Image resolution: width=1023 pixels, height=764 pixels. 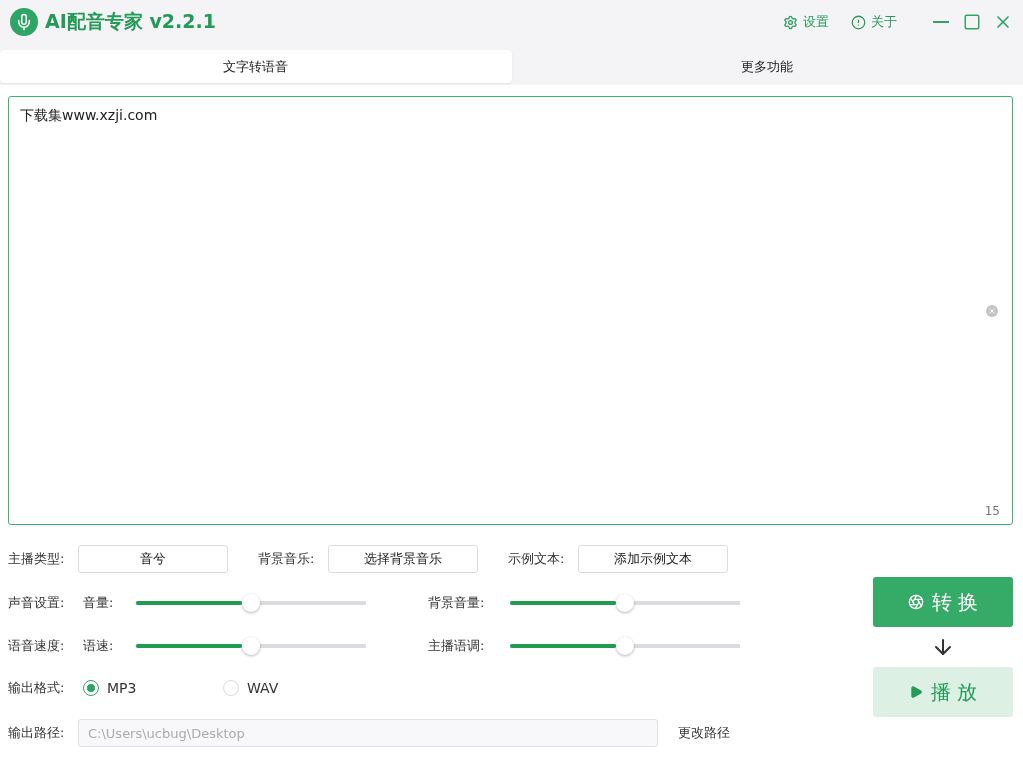 What do you see at coordinates (915, 692) in the screenshot?
I see `play-icon` at bounding box center [915, 692].